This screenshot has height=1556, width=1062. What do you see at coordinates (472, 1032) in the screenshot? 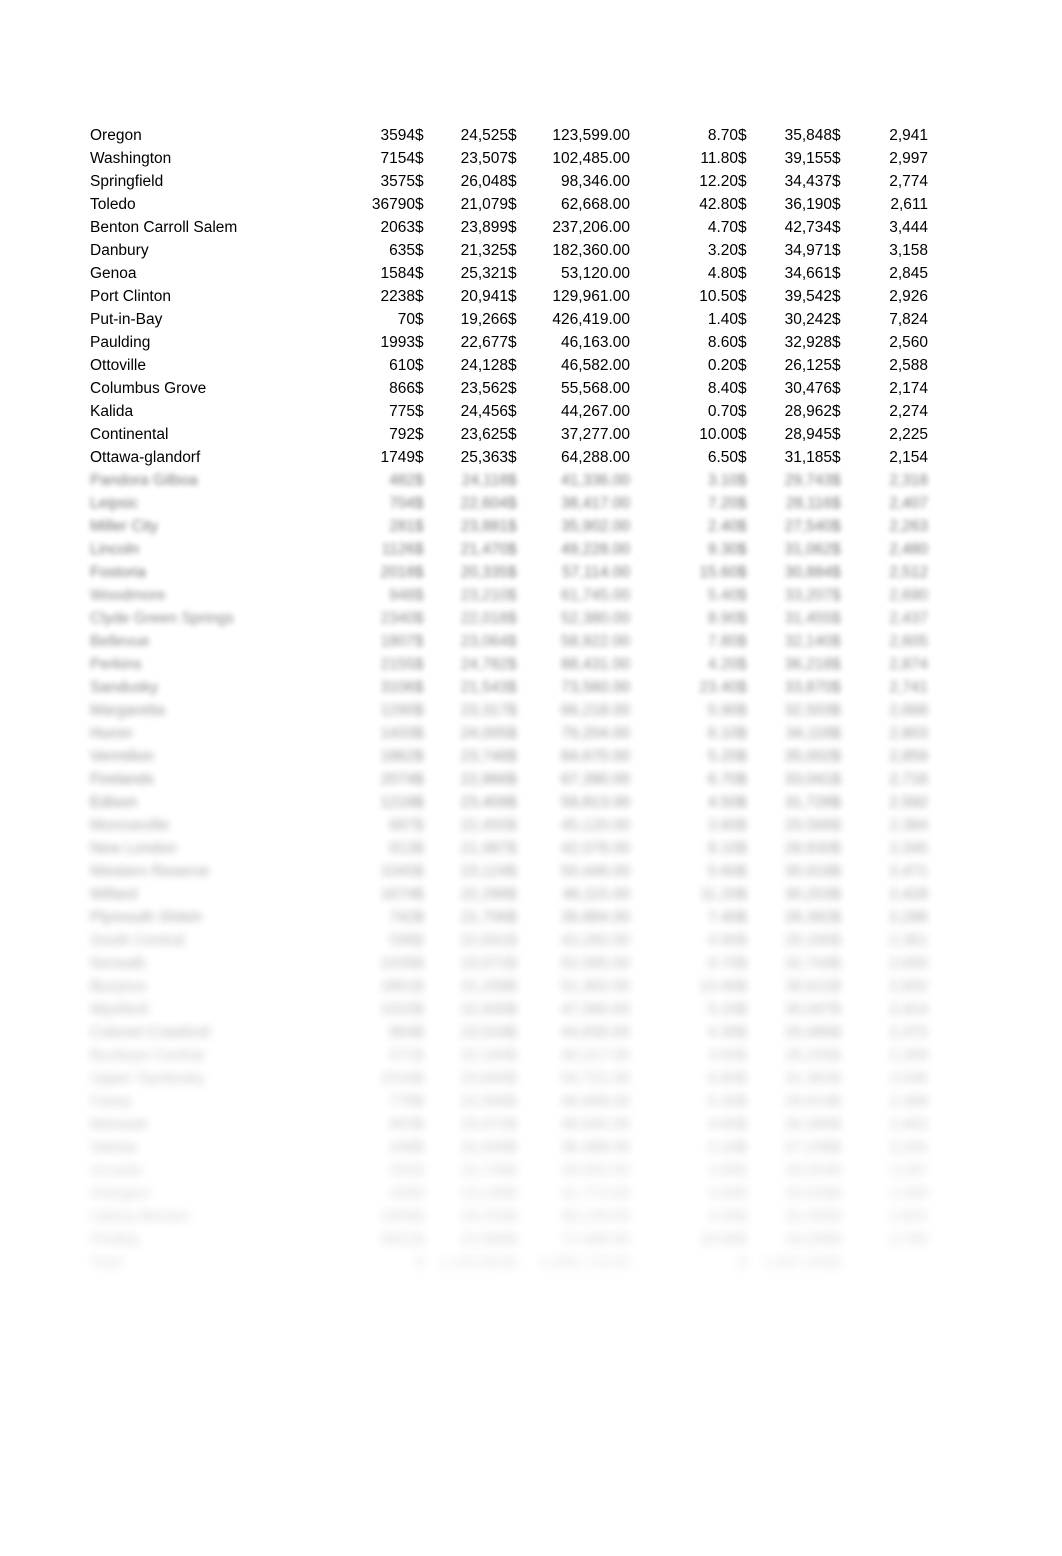
I see `cell-val1: 23,518` at bounding box center [472, 1032].